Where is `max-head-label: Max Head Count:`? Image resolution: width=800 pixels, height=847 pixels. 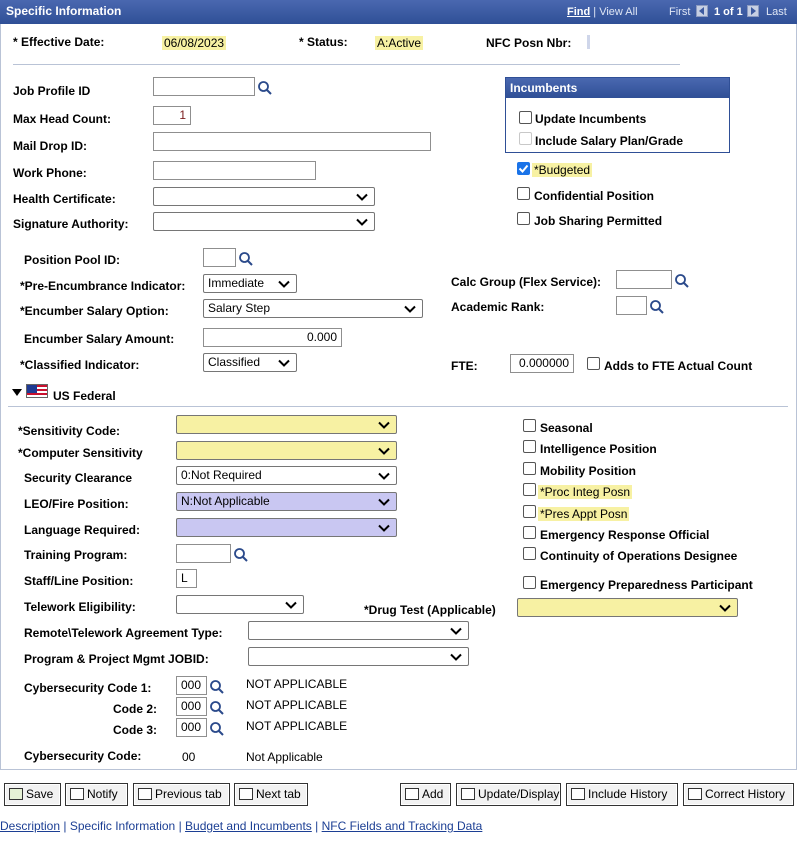
max-head-label: Max Head Count: is located at coordinates (62, 119).